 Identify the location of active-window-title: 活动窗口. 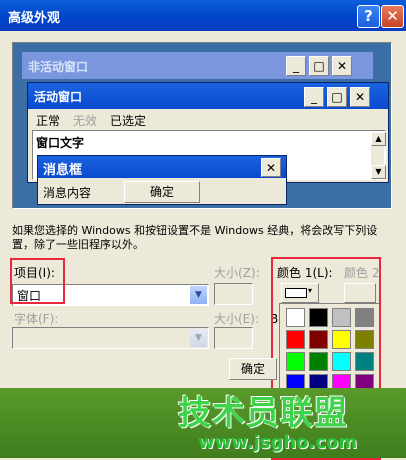
(58, 97).